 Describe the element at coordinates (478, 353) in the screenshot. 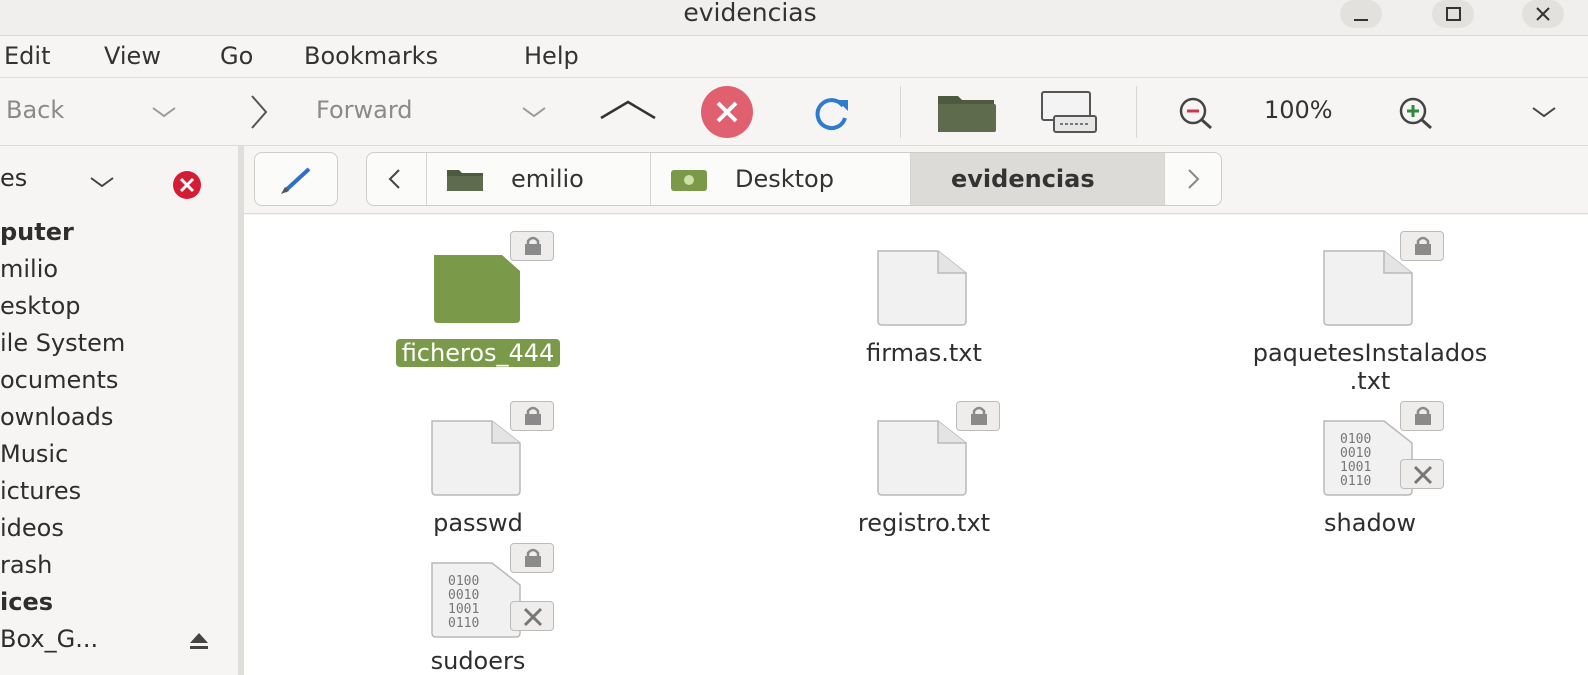

I see `file-name: ficheros_444` at that location.